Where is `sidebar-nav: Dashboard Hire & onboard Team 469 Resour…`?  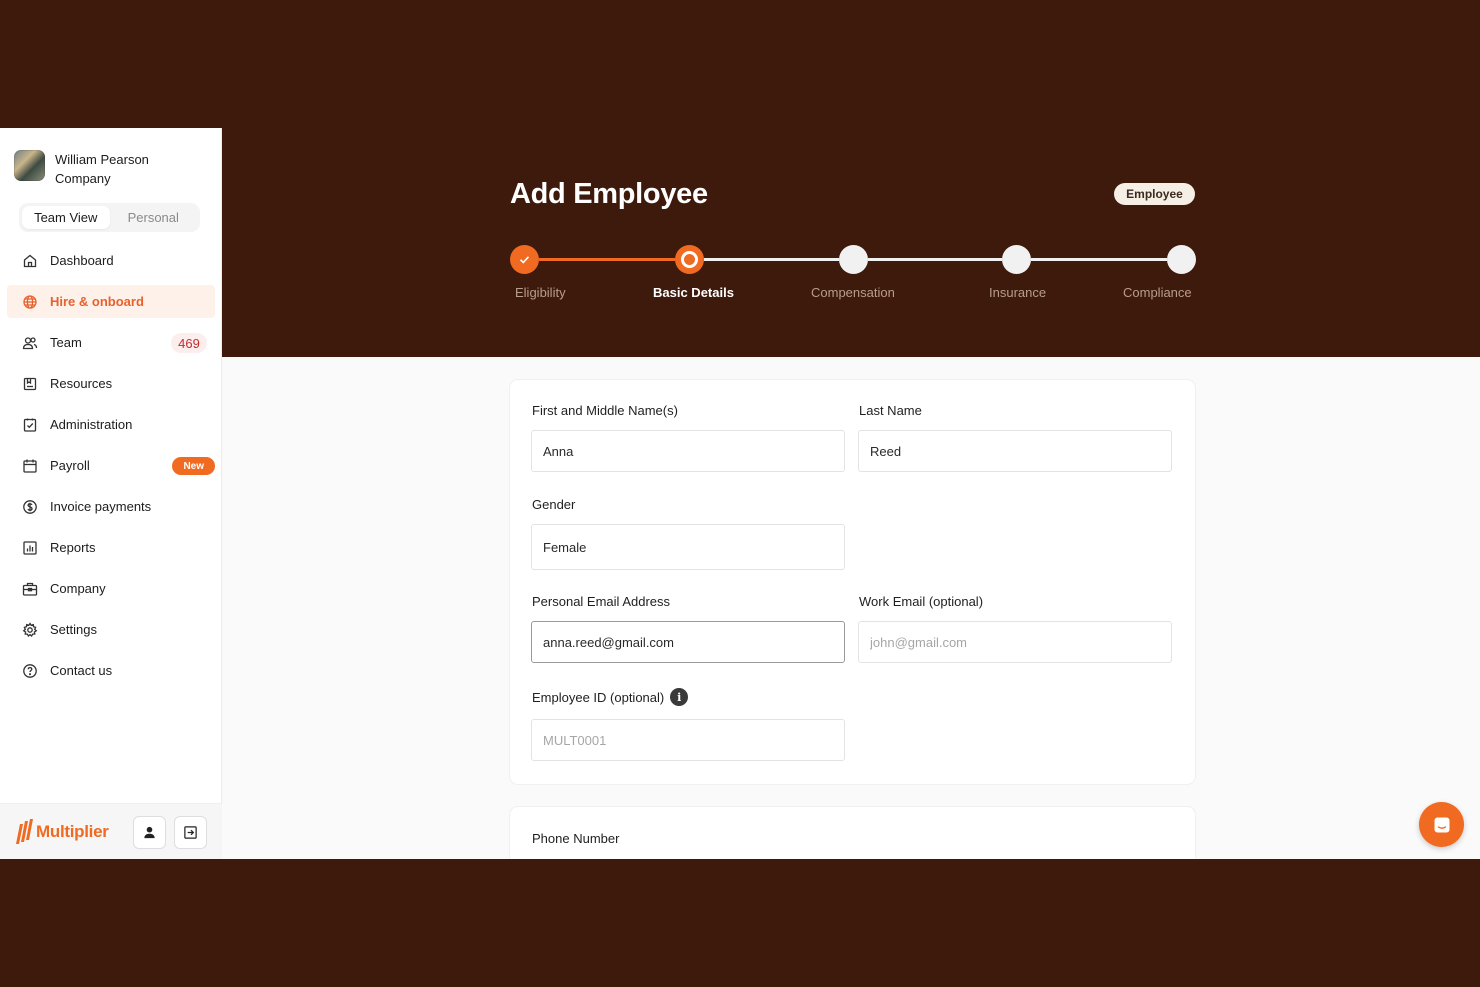 sidebar-nav: Dashboard Hire & onboard Team 469 Resour… is located at coordinates (111, 469).